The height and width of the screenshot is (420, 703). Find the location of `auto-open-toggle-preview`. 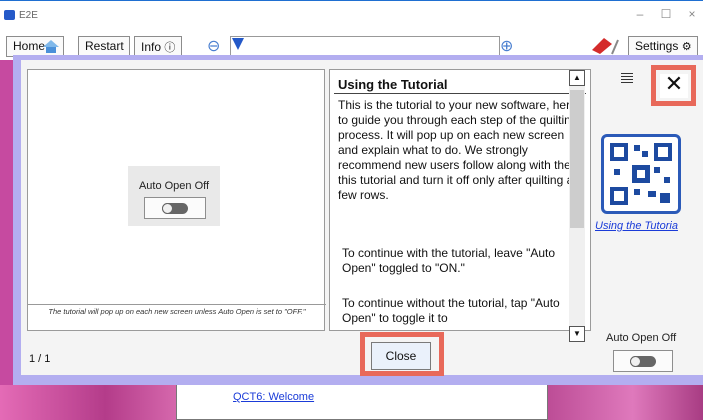

auto-open-toggle-preview is located at coordinates (175, 208).